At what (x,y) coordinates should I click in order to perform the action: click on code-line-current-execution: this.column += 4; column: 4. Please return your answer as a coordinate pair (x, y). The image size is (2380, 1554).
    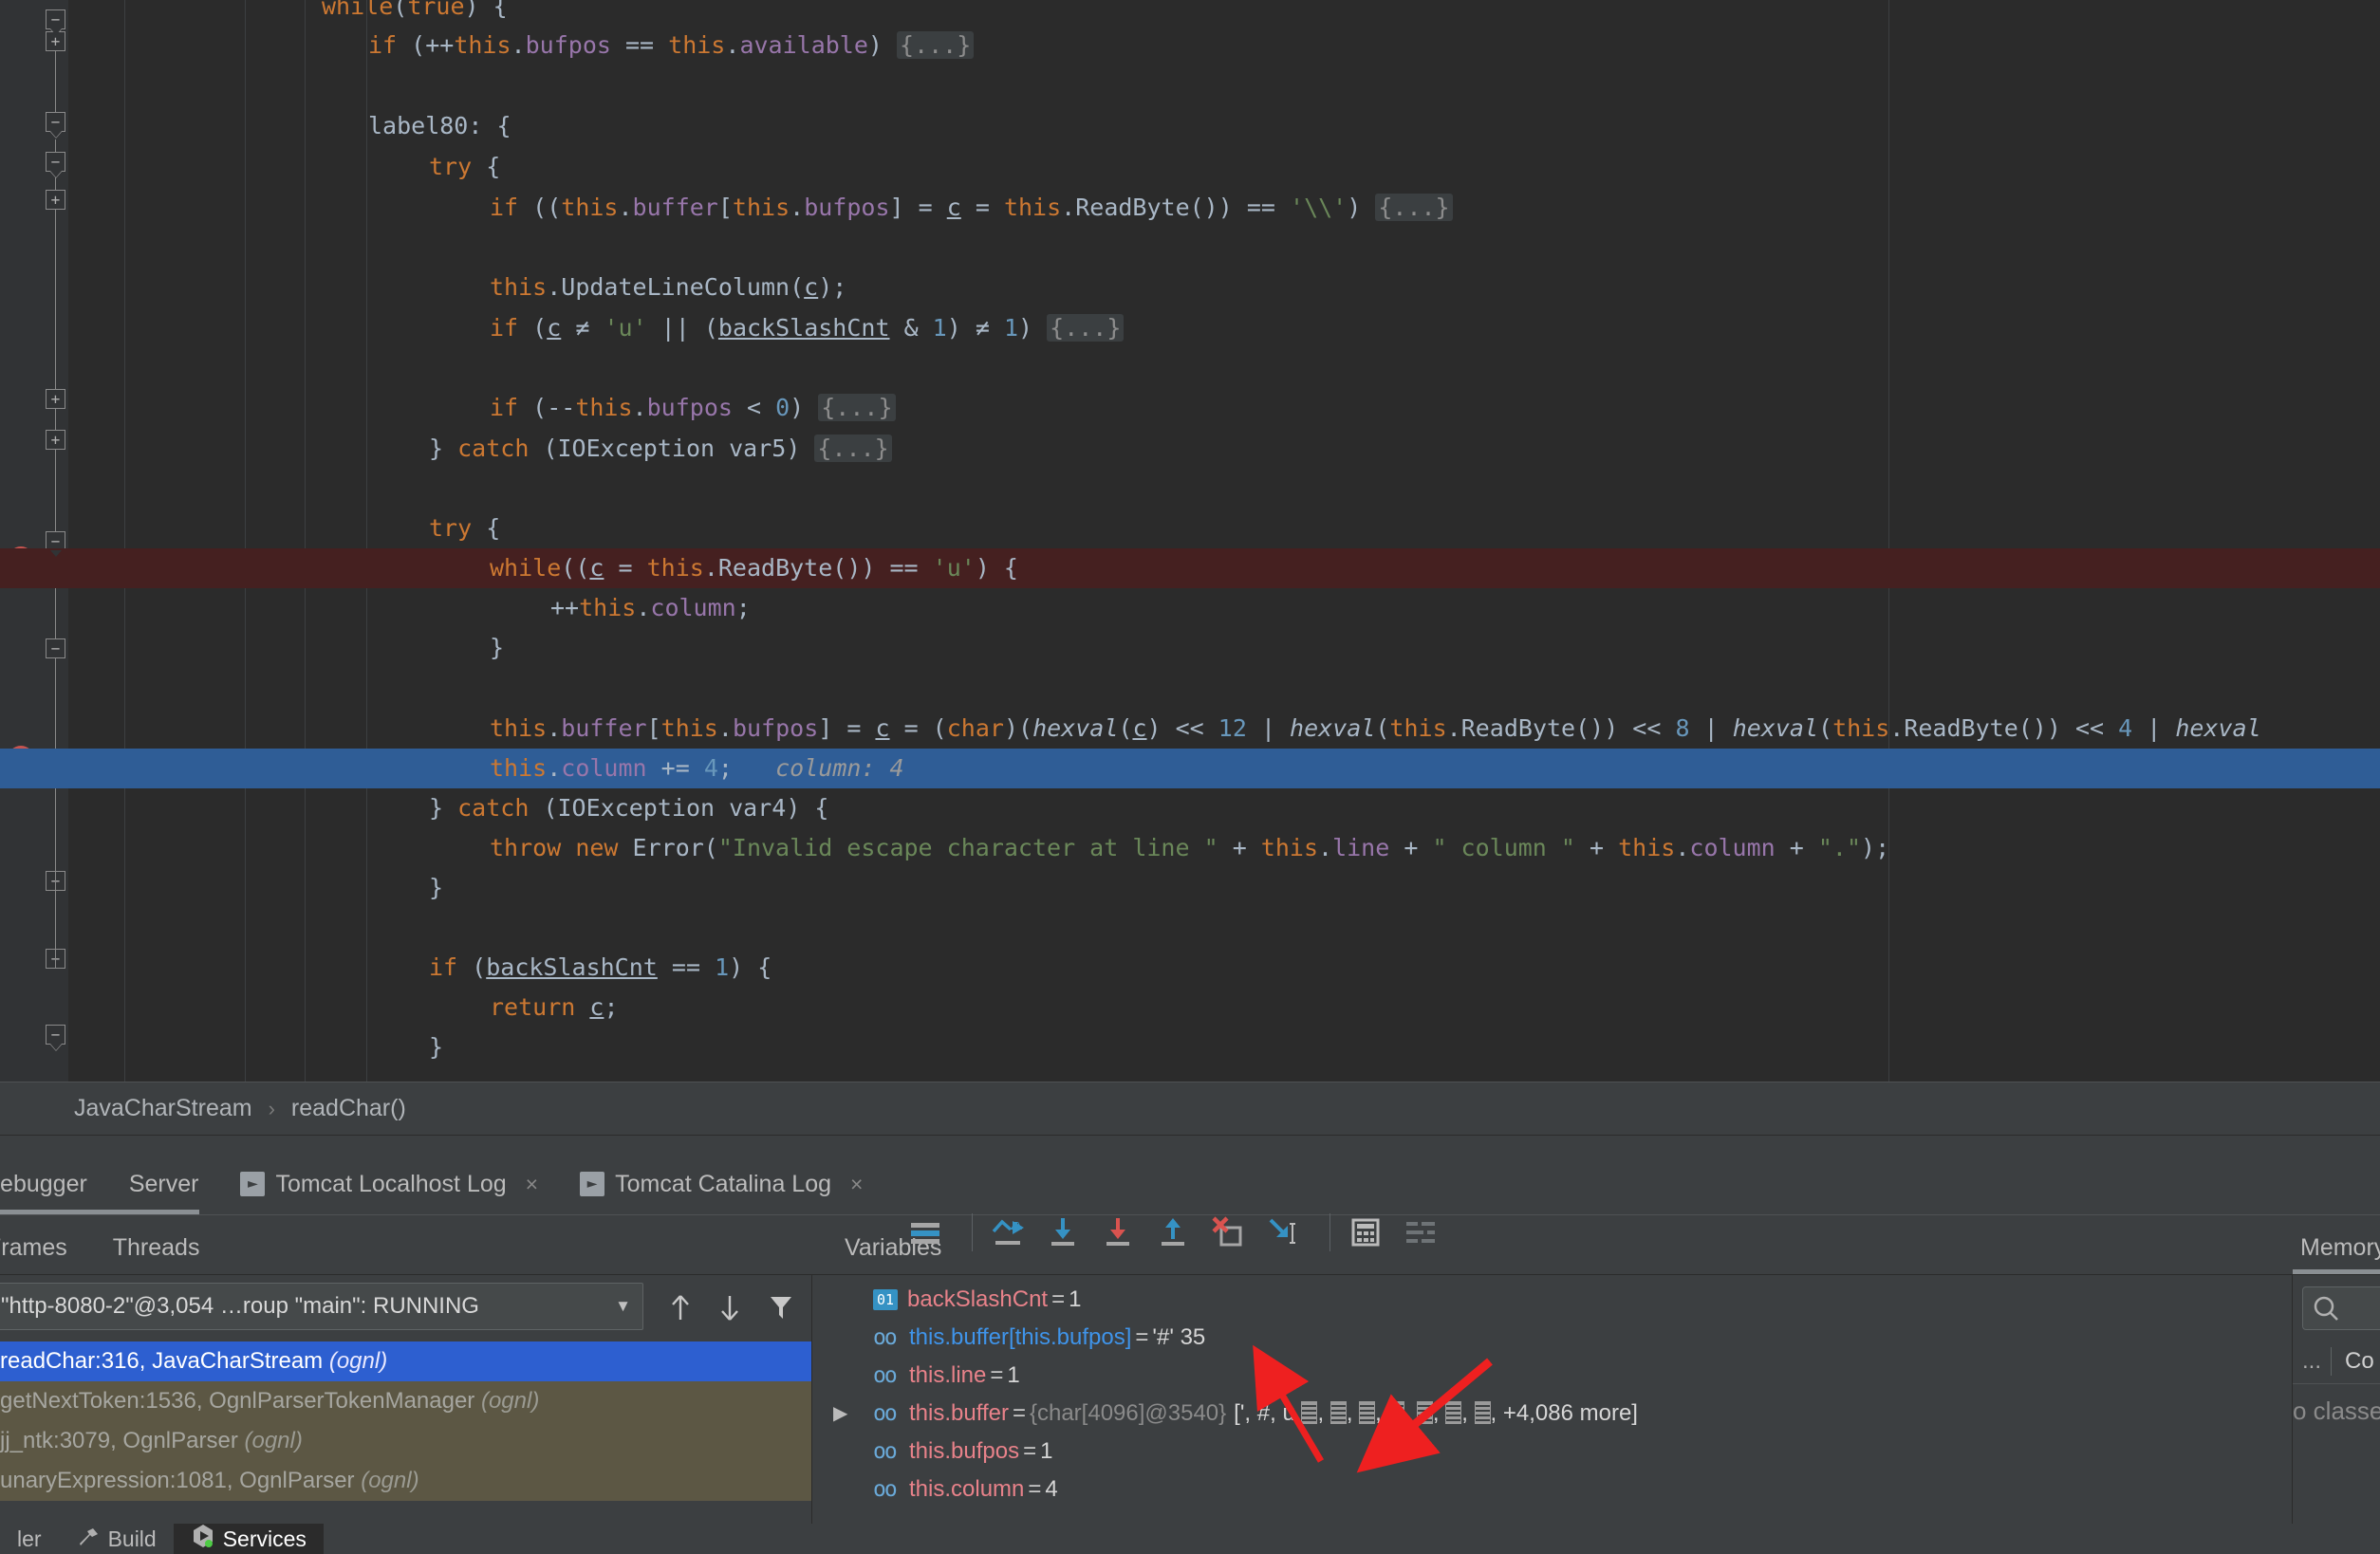
    Looking at the image, I should click on (1190, 768).